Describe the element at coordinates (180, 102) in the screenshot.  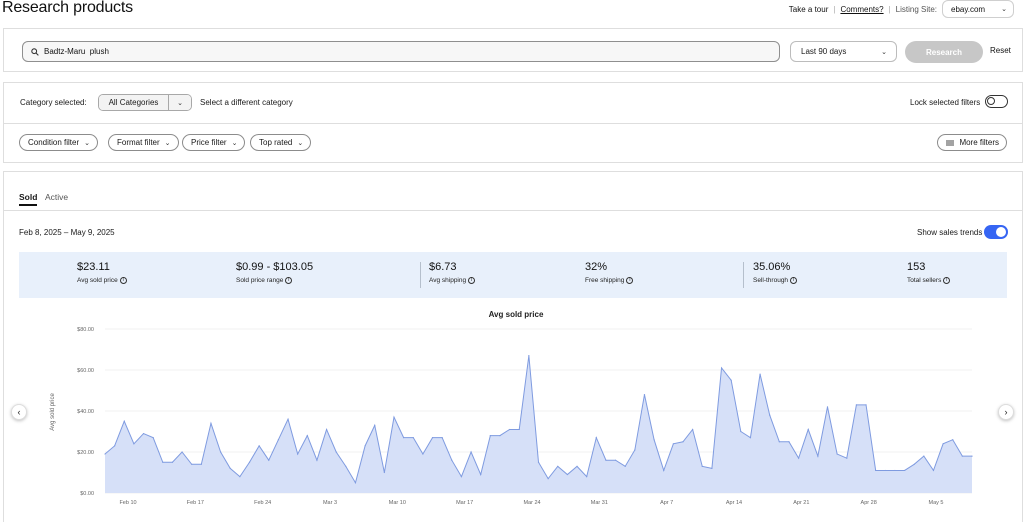
I see `chevron-down-icon: ⌄` at that location.